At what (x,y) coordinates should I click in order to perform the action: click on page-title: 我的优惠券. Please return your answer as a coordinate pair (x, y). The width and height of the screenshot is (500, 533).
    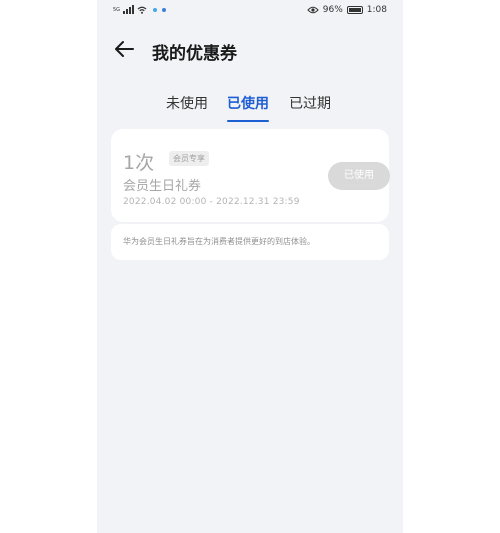
    Looking at the image, I should click on (194, 54).